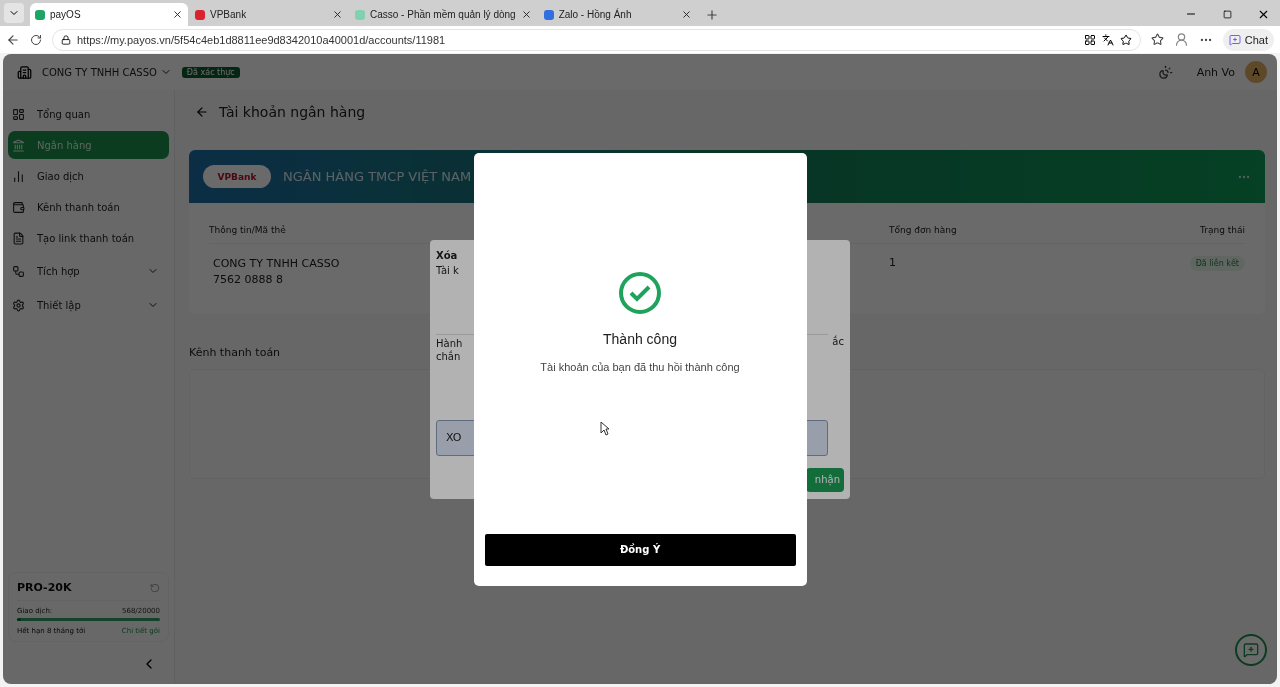 The image size is (1280, 687). I want to click on sidebar-item: Thiết lập, so click(88, 305).